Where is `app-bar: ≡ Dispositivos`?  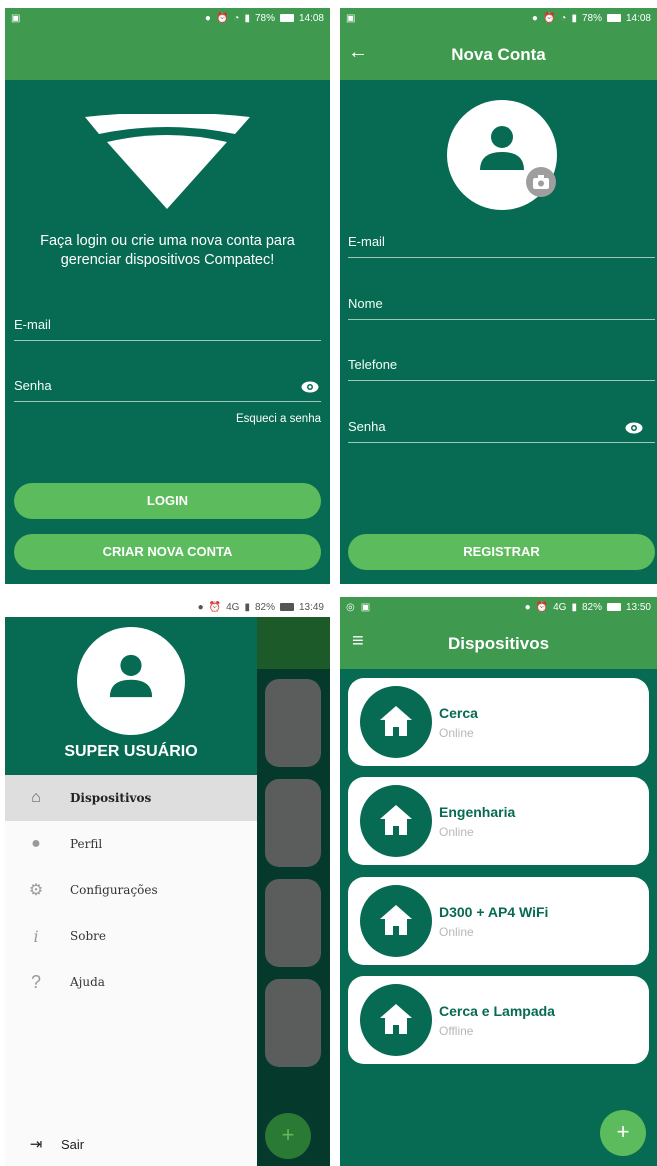 app-bar: ≡ Dispositivos is located at coordinates (498, 643).